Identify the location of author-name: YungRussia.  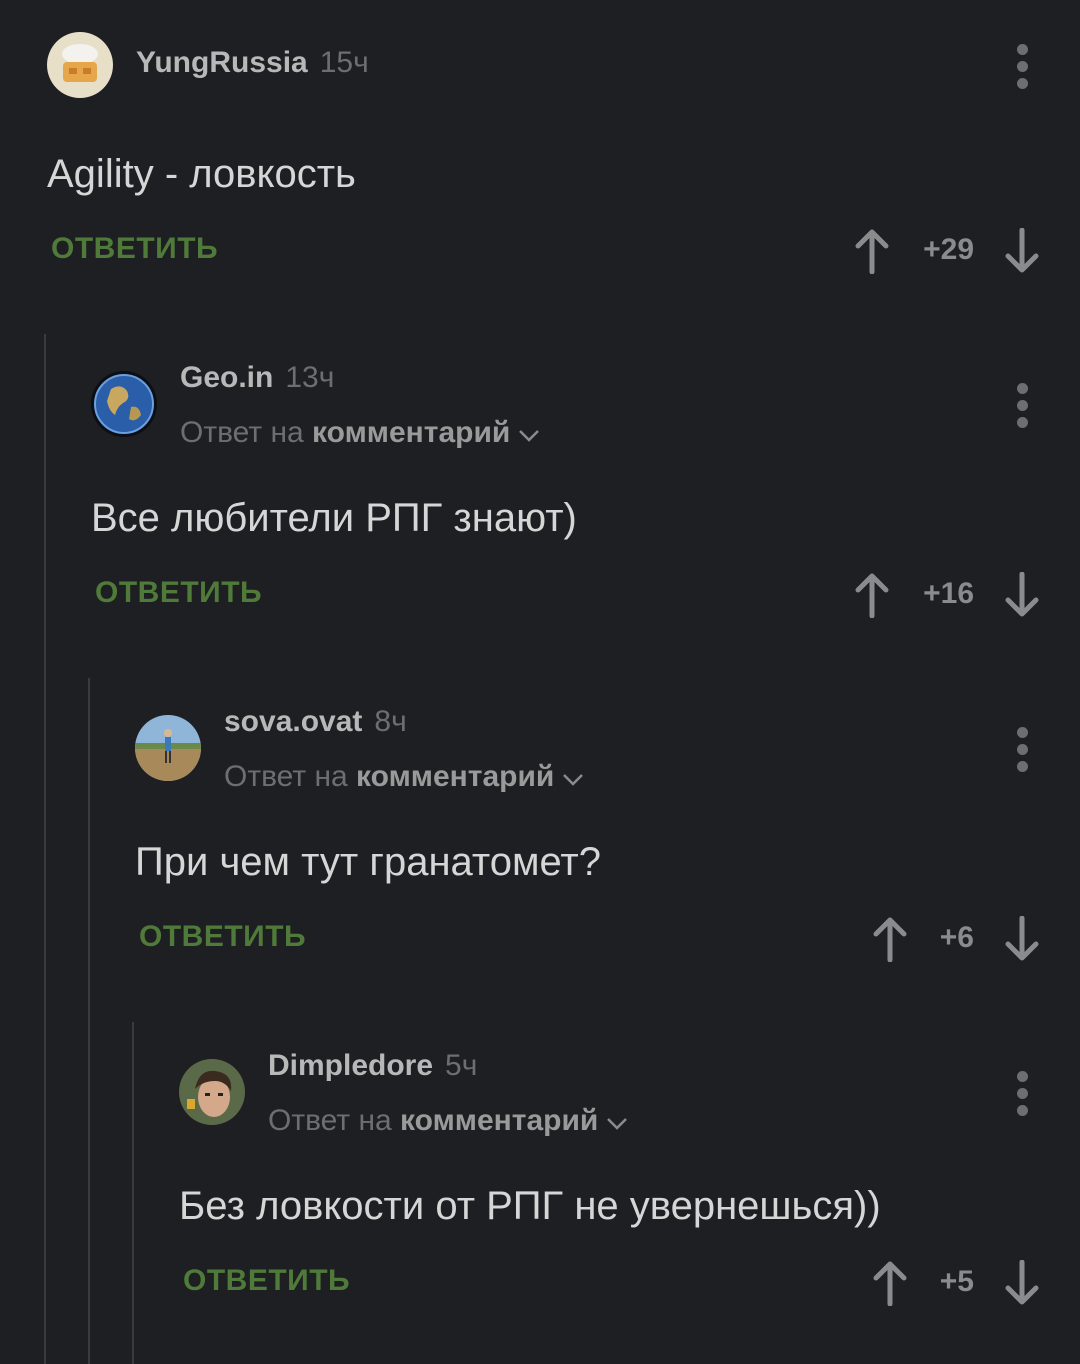
(222, 62).